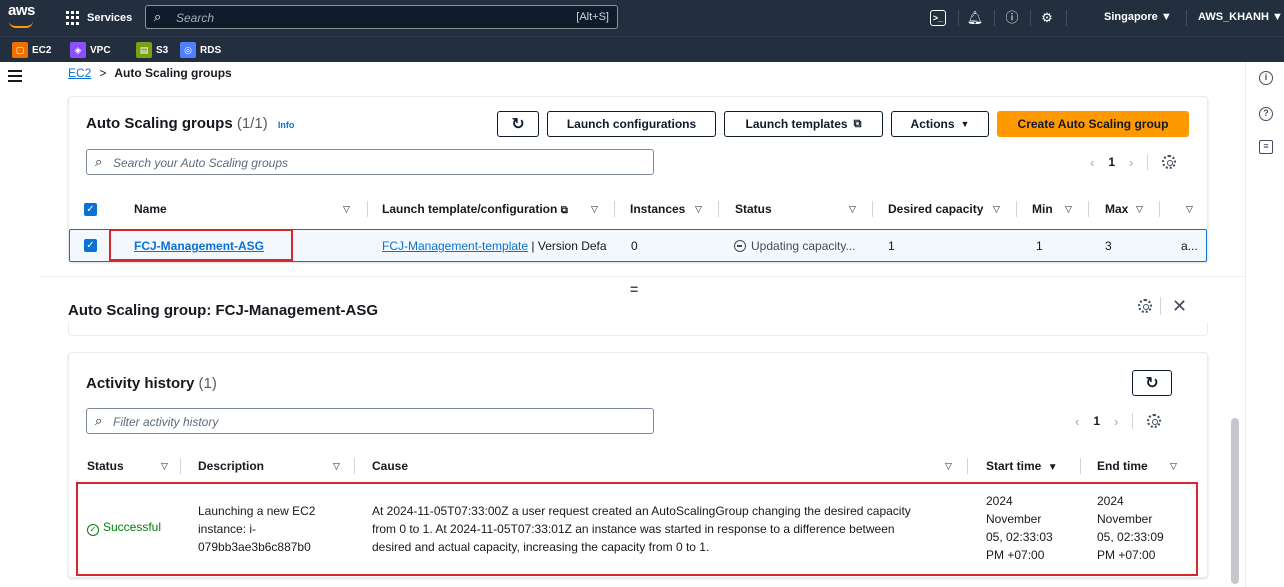  What do you see at coordinates (159, 123) in the screenshot?
I see `asg-title-text: Auto Scaling groups` at bounding box center [159, 123].